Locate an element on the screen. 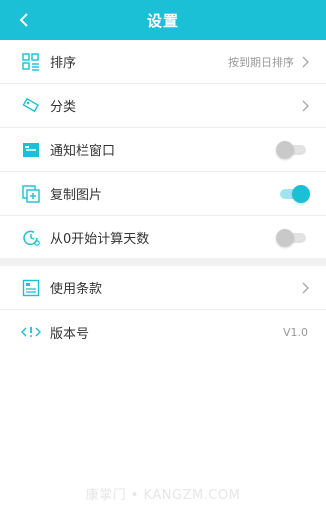  notification-toggle is located at coordinates (291, 149).